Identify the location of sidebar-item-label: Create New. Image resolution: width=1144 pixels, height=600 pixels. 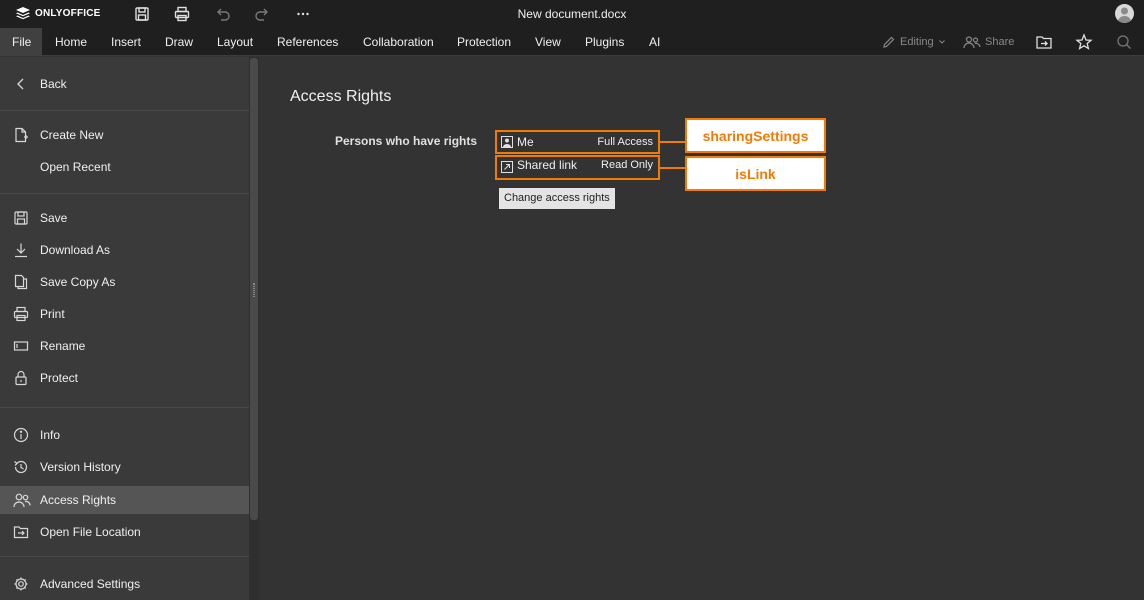
(72, 135).